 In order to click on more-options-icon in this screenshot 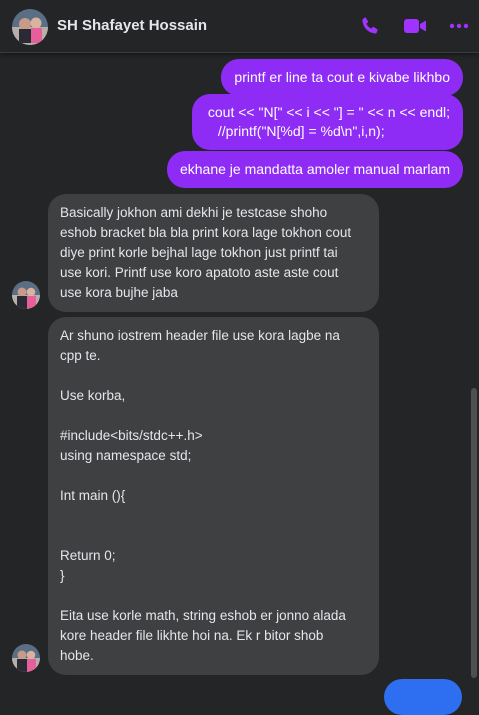, I will do `click(459, 26)`.